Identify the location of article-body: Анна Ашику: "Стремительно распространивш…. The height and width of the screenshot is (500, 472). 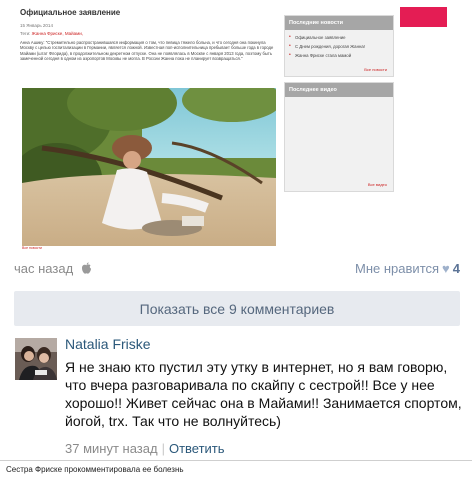
(147, 50).